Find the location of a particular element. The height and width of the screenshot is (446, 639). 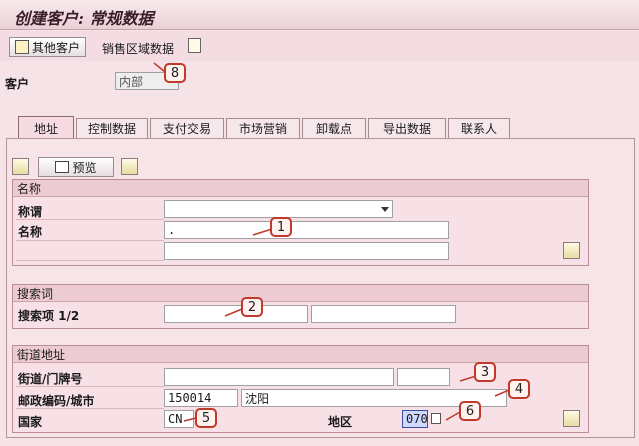

tab-contact-persons: 联系人 is located at coordinates (479, 128).